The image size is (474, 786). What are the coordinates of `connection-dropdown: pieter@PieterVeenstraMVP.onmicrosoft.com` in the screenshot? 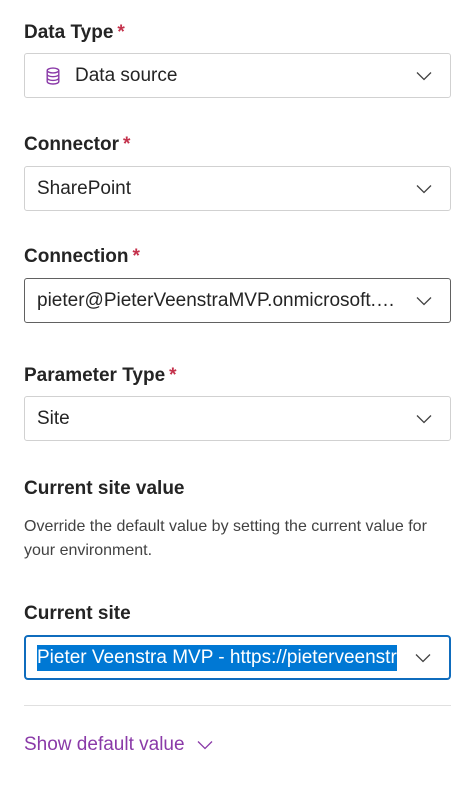 It's located at (237, 300).